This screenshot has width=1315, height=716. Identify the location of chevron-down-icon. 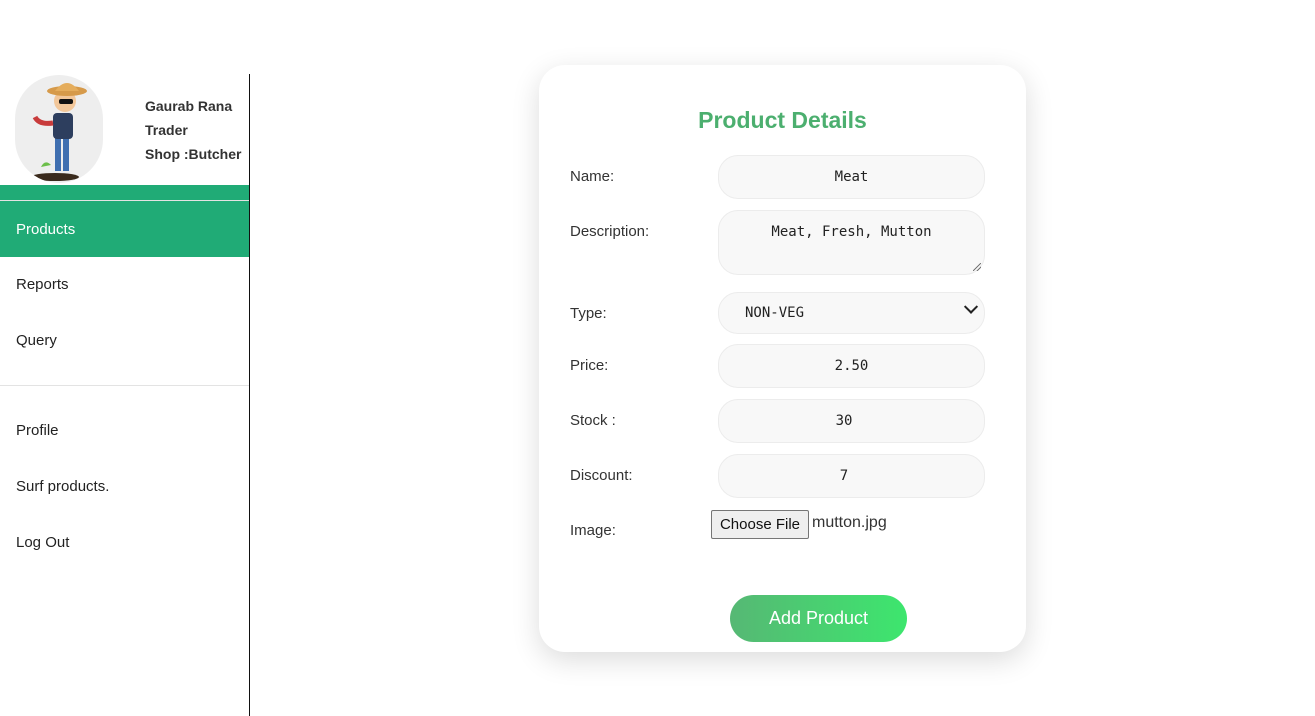
(971, 306).